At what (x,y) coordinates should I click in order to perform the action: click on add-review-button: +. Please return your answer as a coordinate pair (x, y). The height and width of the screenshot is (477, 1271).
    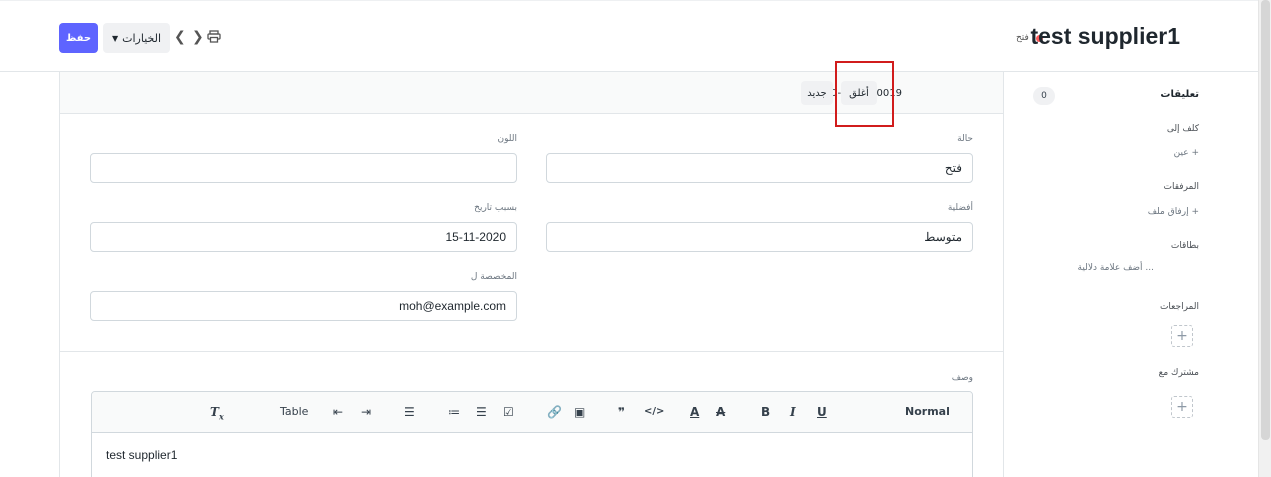
    Looking at the image, I should click on (1182, 336).